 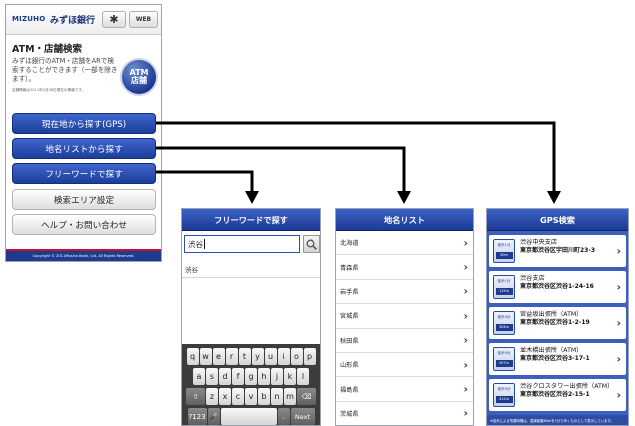 What do you see at coordinates (244, 356) in the screenshot?
I see `key-t: t` at bounding box center [244, 356].